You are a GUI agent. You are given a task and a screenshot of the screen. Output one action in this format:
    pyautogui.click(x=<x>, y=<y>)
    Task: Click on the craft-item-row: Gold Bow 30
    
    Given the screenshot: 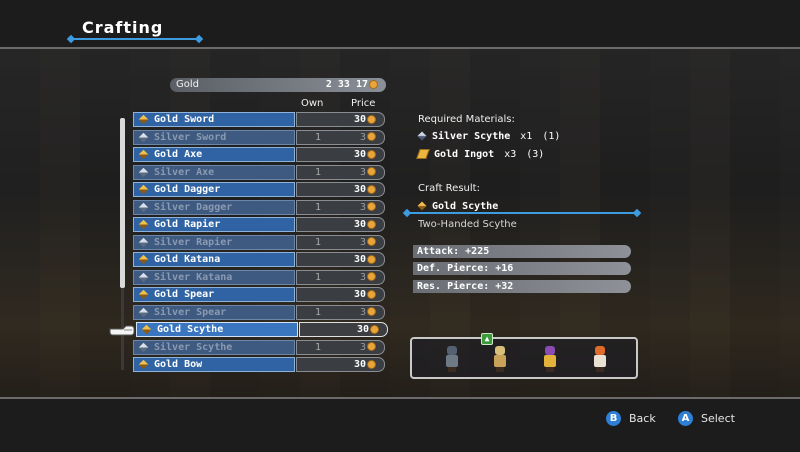 What is the action you would take?
    pyautogui.click(x=259, y=364)
    